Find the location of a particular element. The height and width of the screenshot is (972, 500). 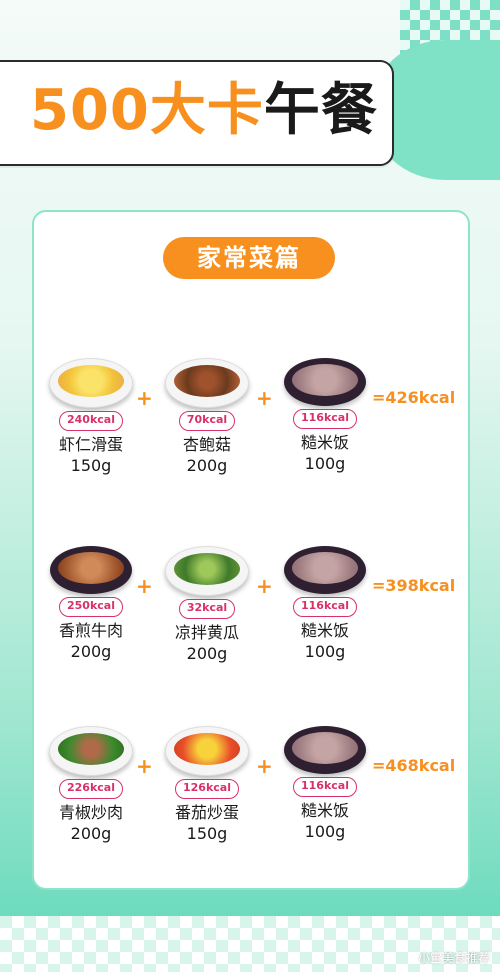

watermark: 小宝美食推荐 is located at coordinates (453, 958).